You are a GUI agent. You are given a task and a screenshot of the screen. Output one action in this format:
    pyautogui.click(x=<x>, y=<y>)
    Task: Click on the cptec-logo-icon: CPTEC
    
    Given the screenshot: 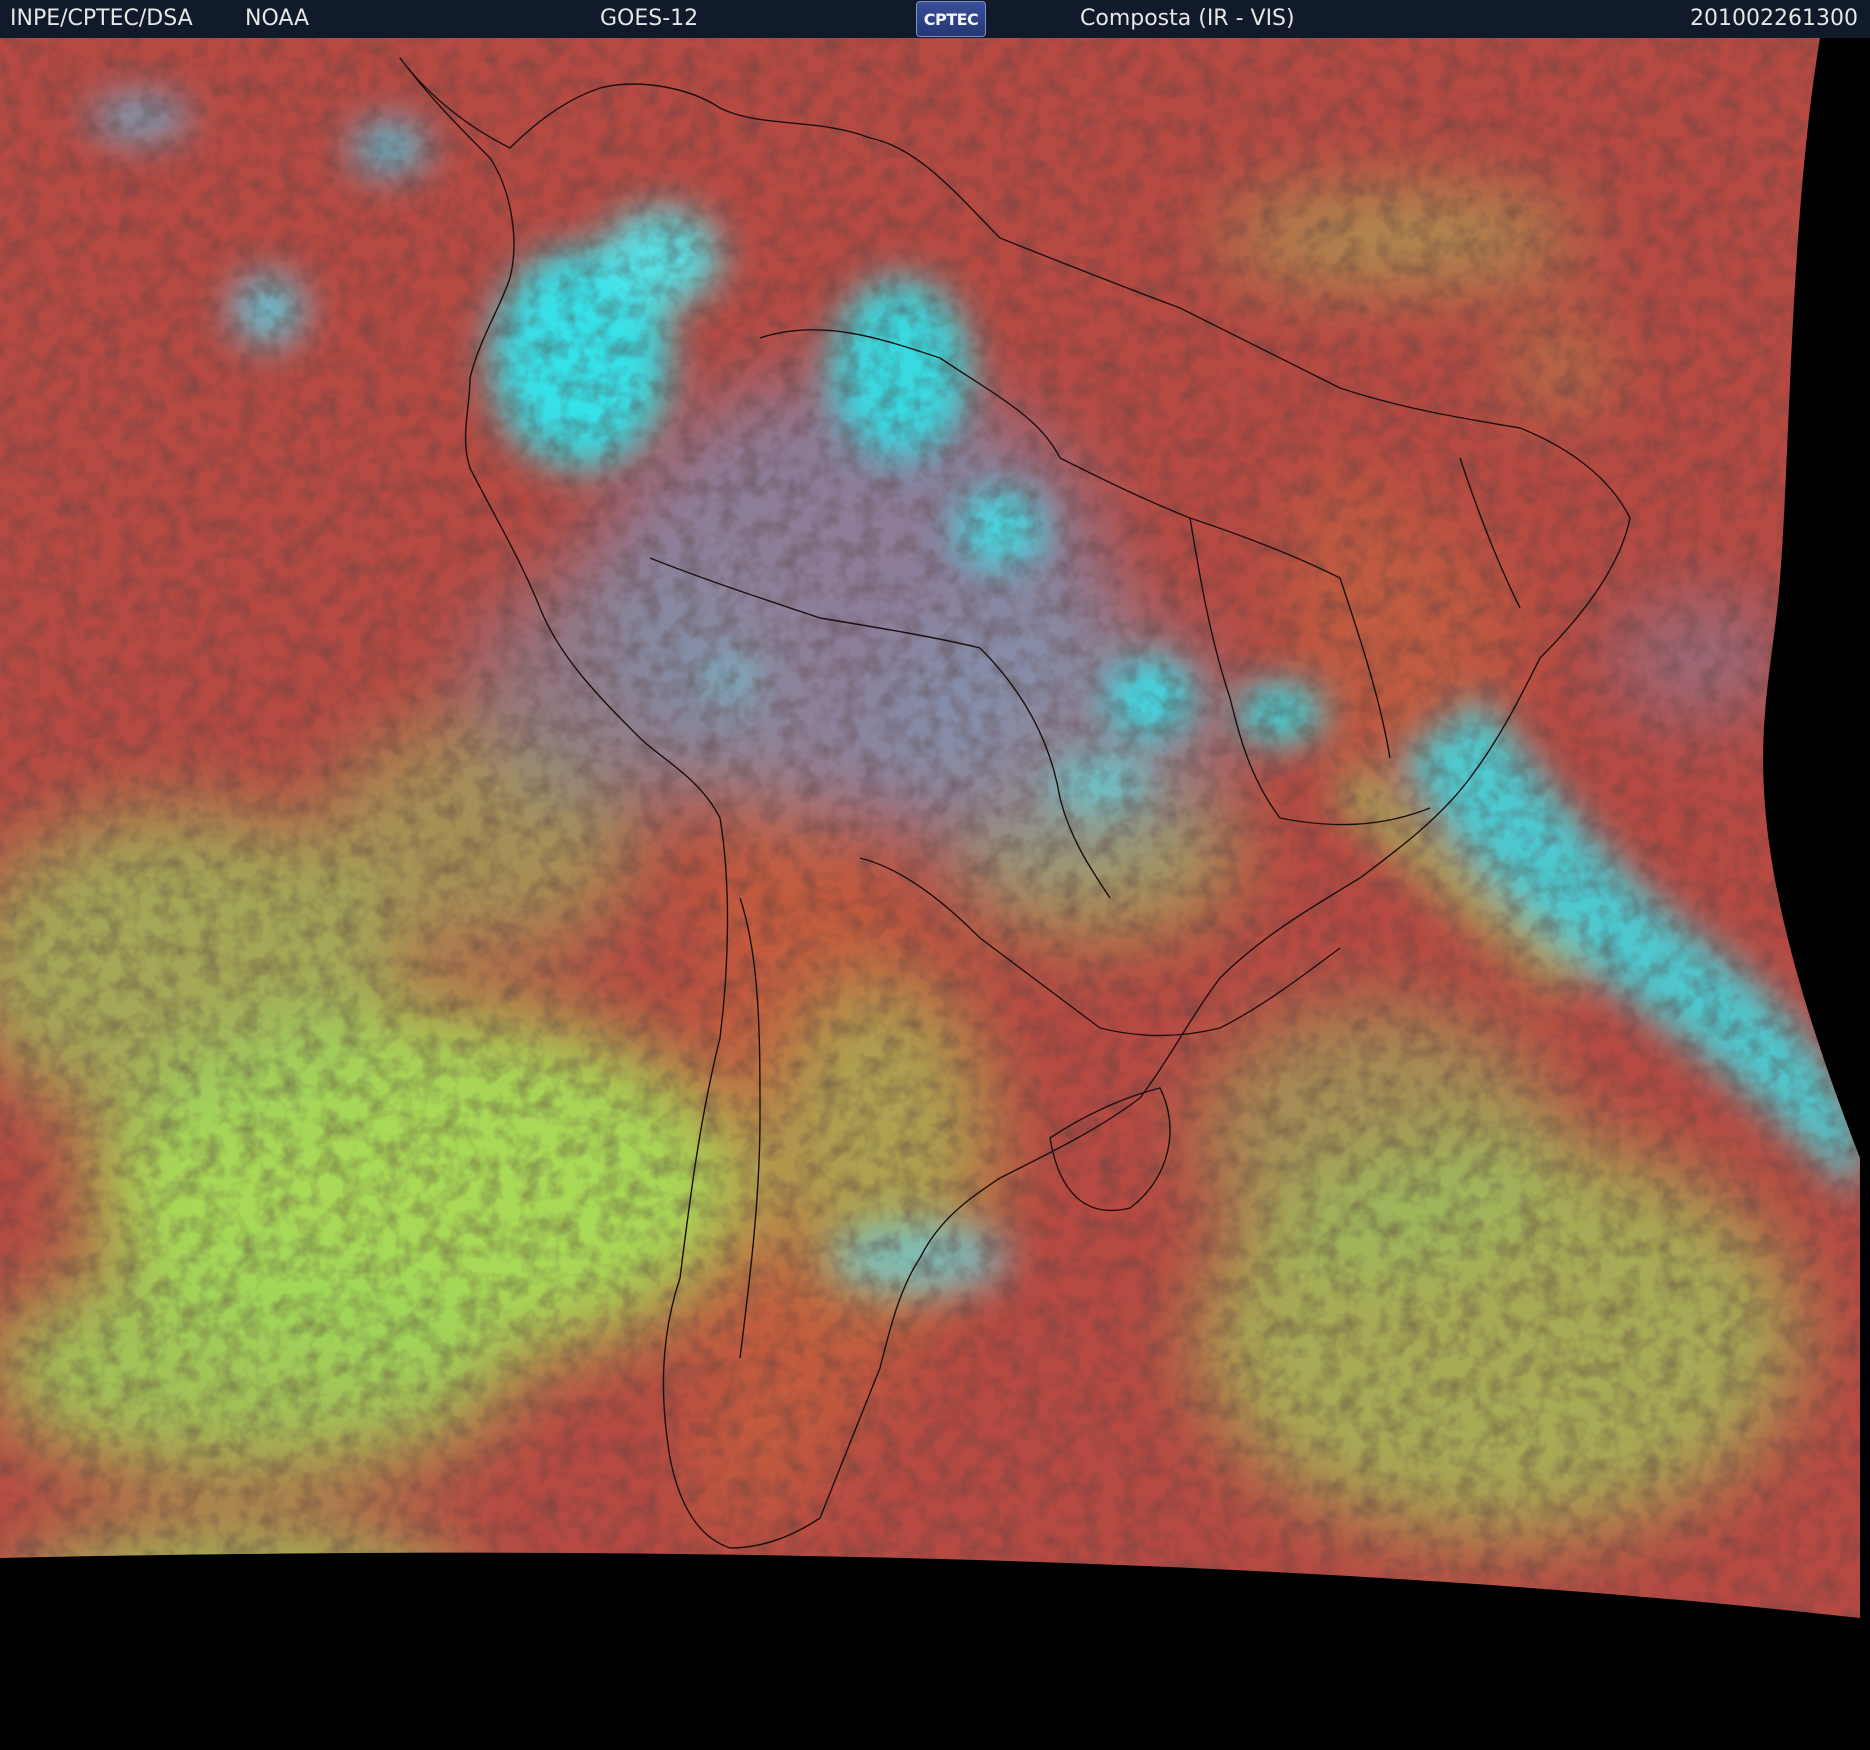 What is the action you would take?
    pyautogui.click(x=951, y=19)
    